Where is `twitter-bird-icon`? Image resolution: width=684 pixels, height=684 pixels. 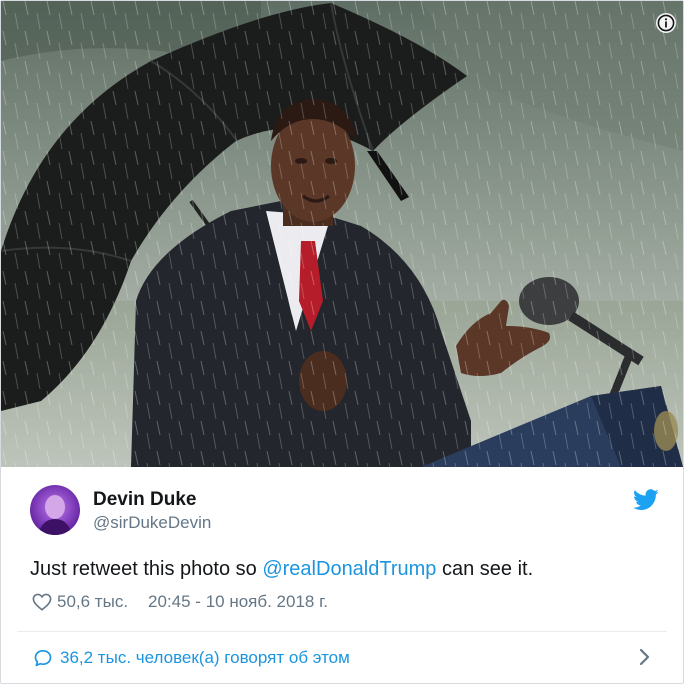 twitter-bird-icon is located at coordinates (646, 499).